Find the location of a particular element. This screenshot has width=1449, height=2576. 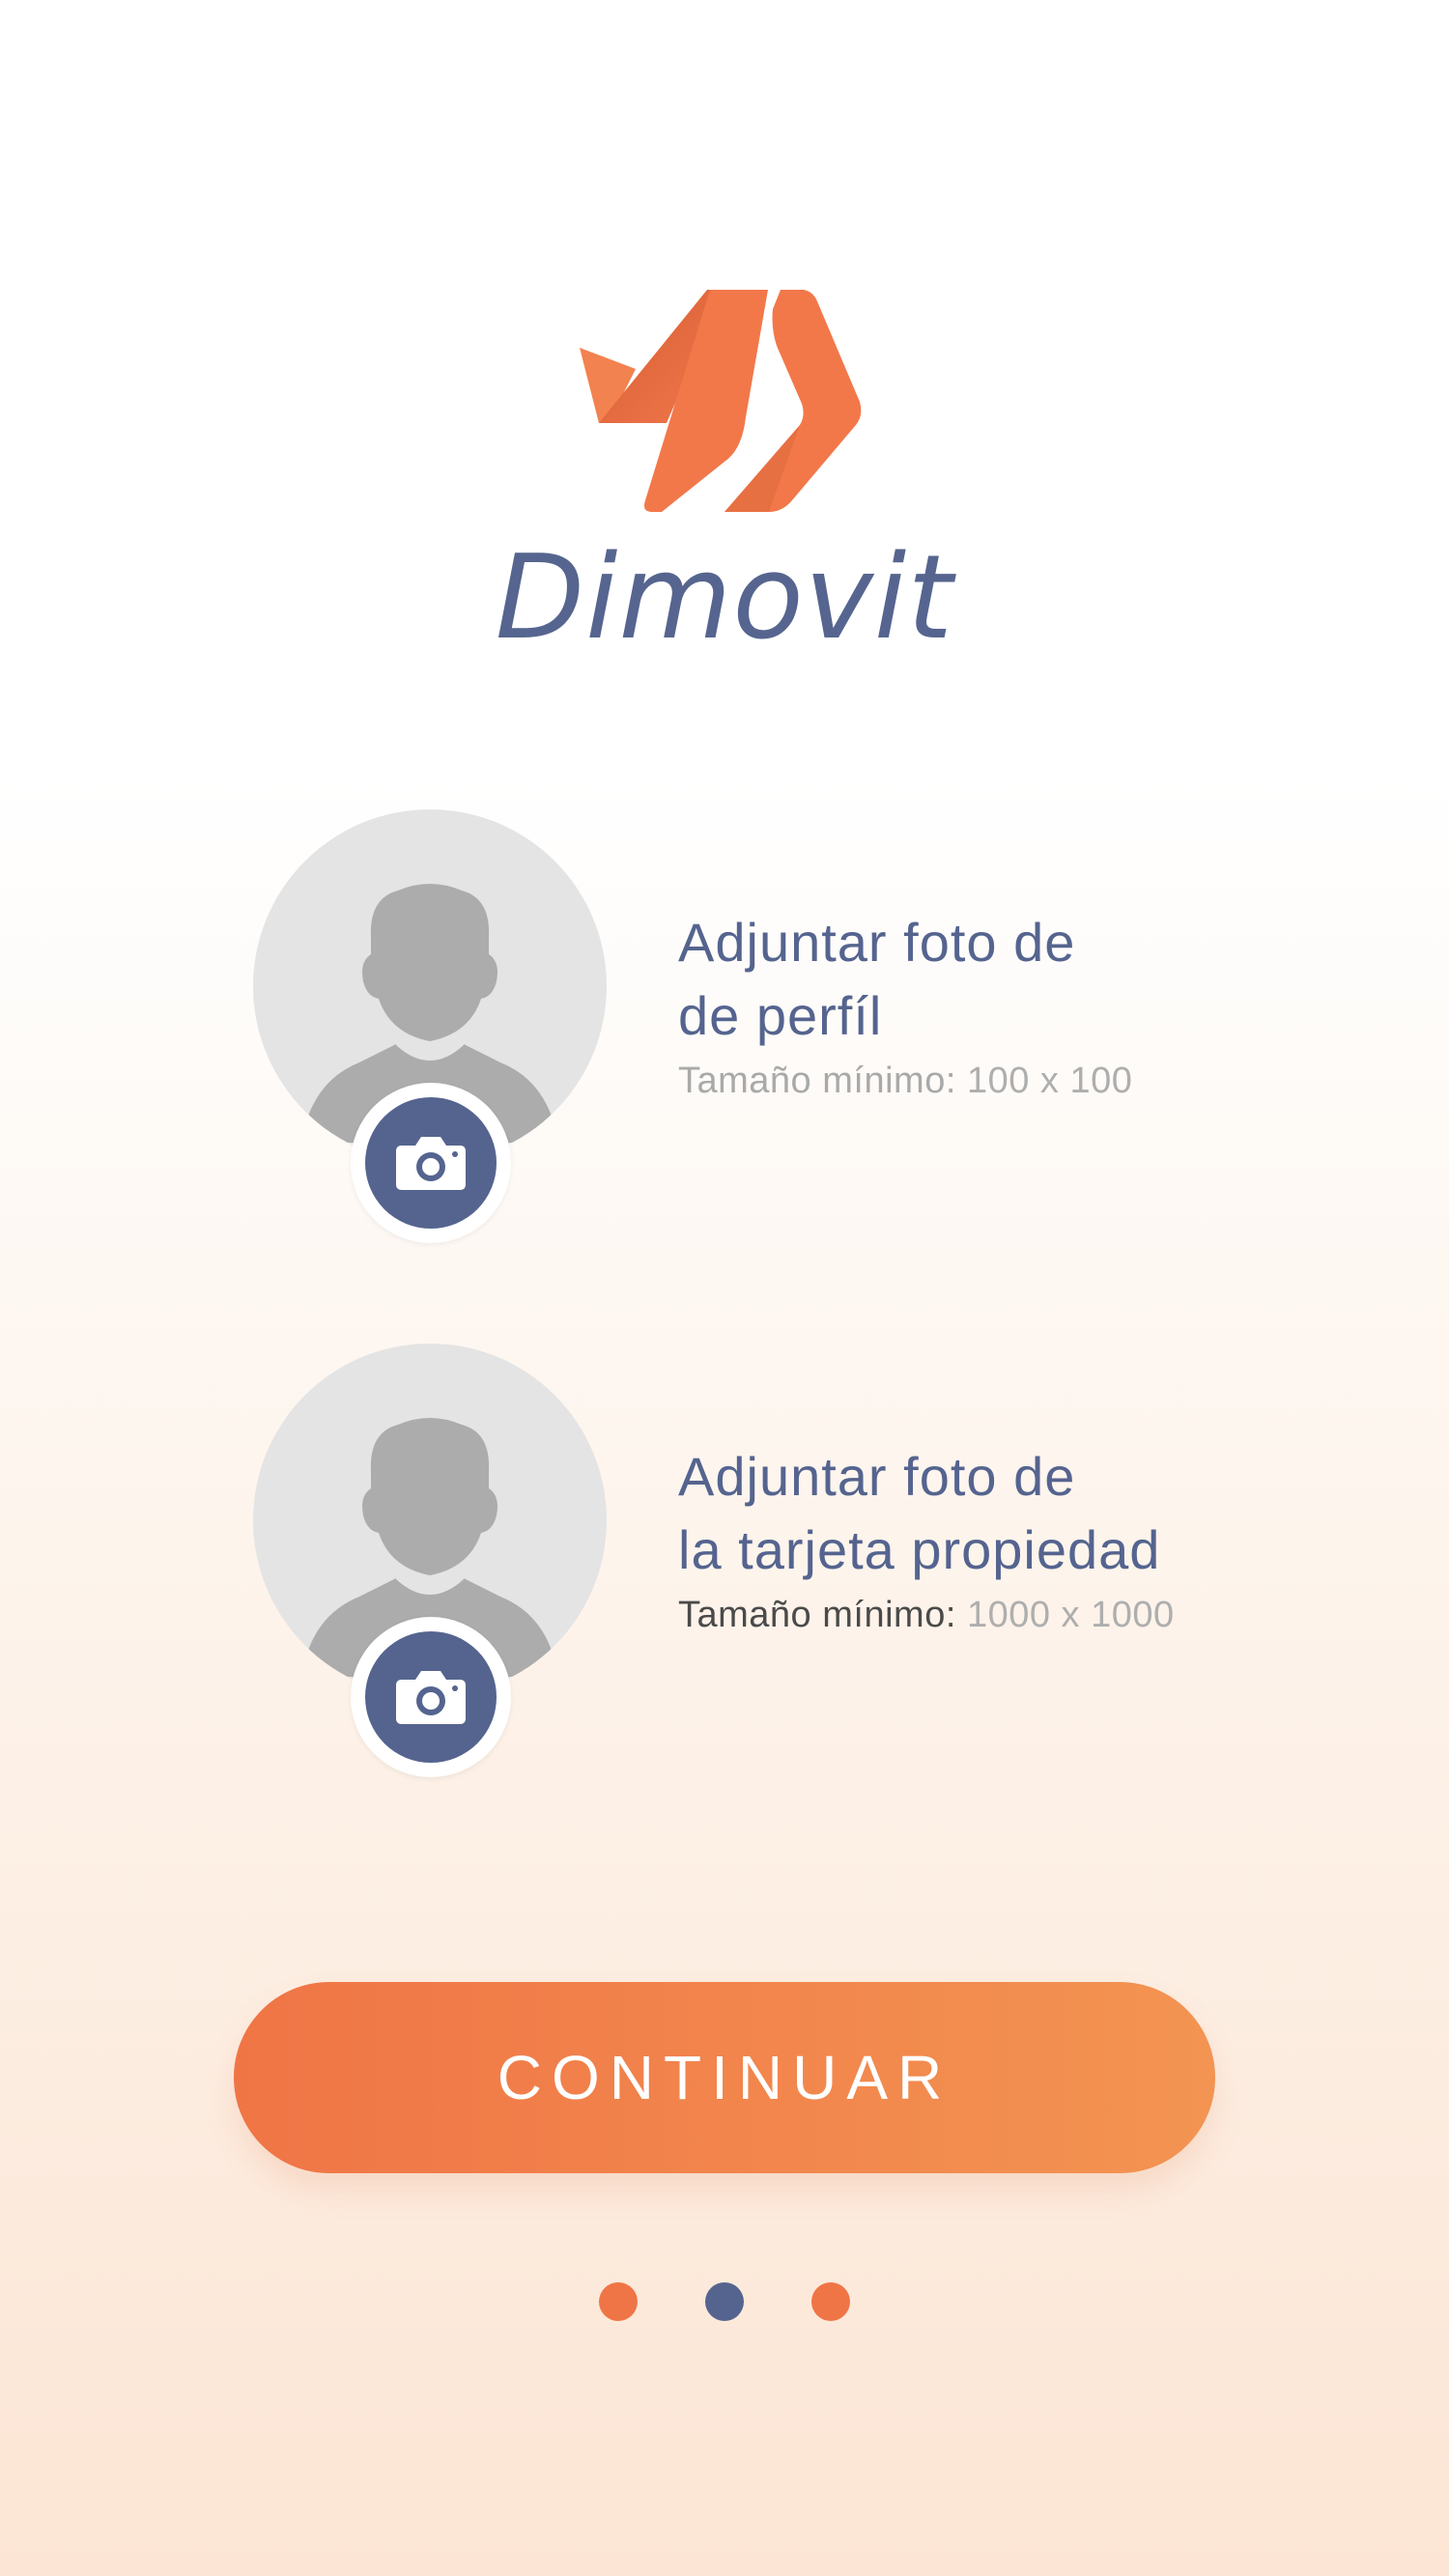

brand-name: Dimovit is located at coordinates (724, 598).